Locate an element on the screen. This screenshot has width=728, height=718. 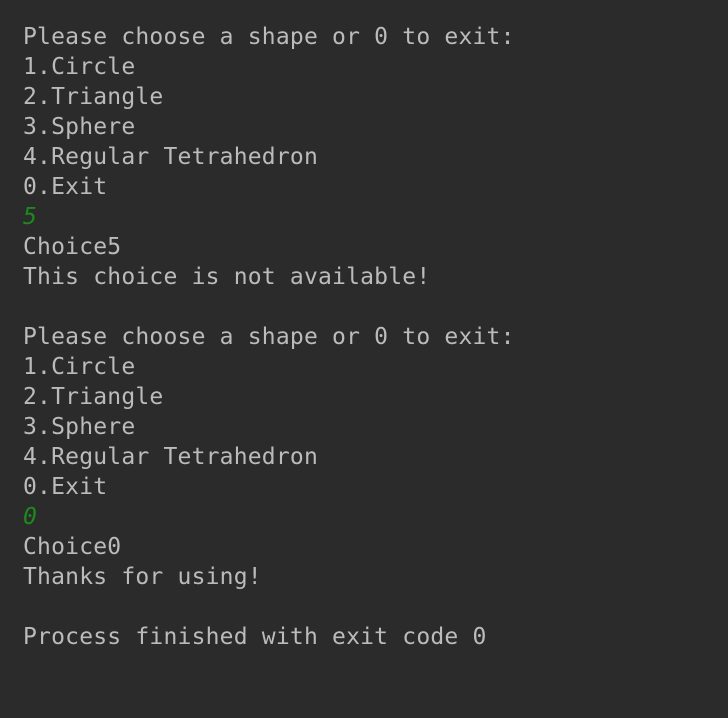
error-message-line: This choice is not available! is located at coordinates (227, 277).